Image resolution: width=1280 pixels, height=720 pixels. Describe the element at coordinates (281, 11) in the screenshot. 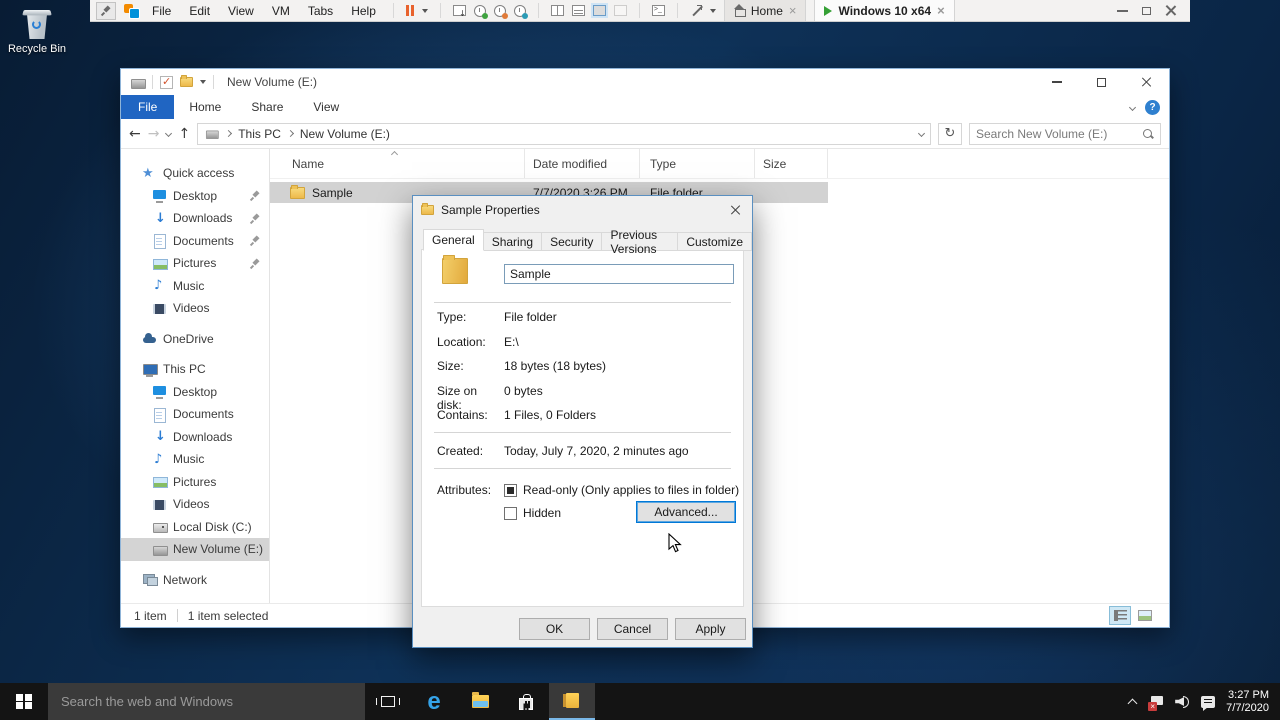

I see `menu-vm: VM` at that location.